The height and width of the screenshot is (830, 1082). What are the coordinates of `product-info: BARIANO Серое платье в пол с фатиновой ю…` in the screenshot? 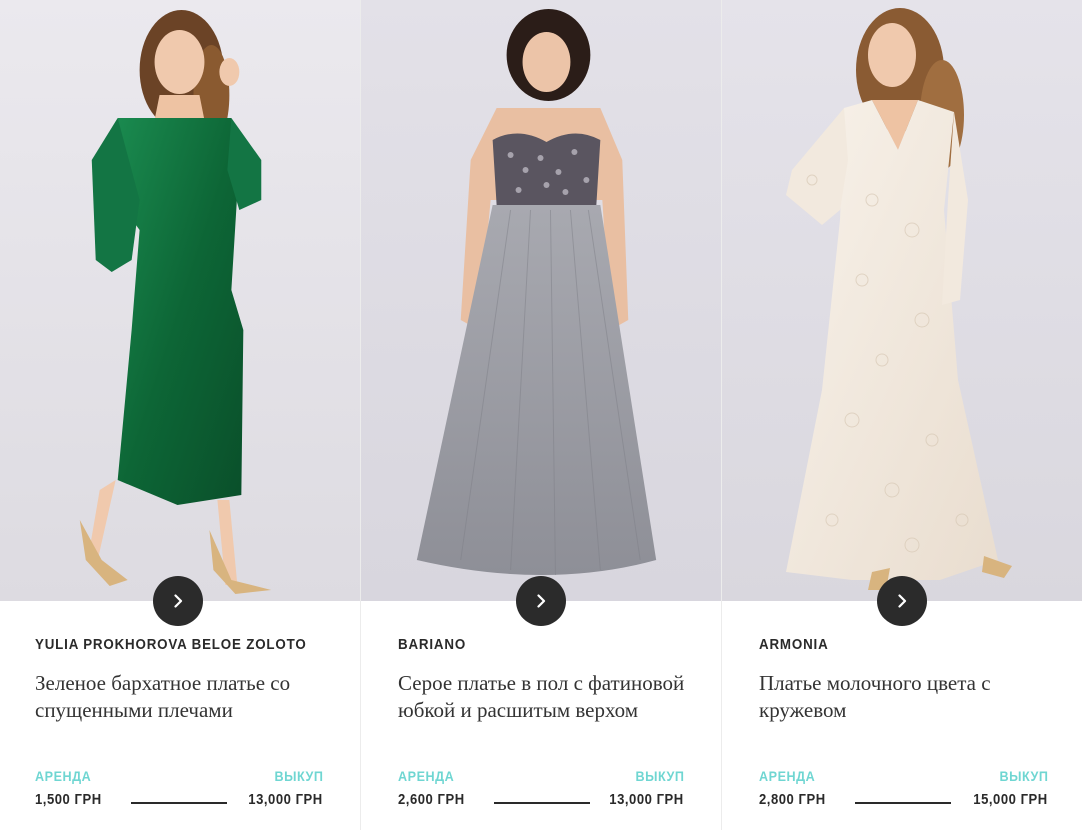 It's located at (541, 715).